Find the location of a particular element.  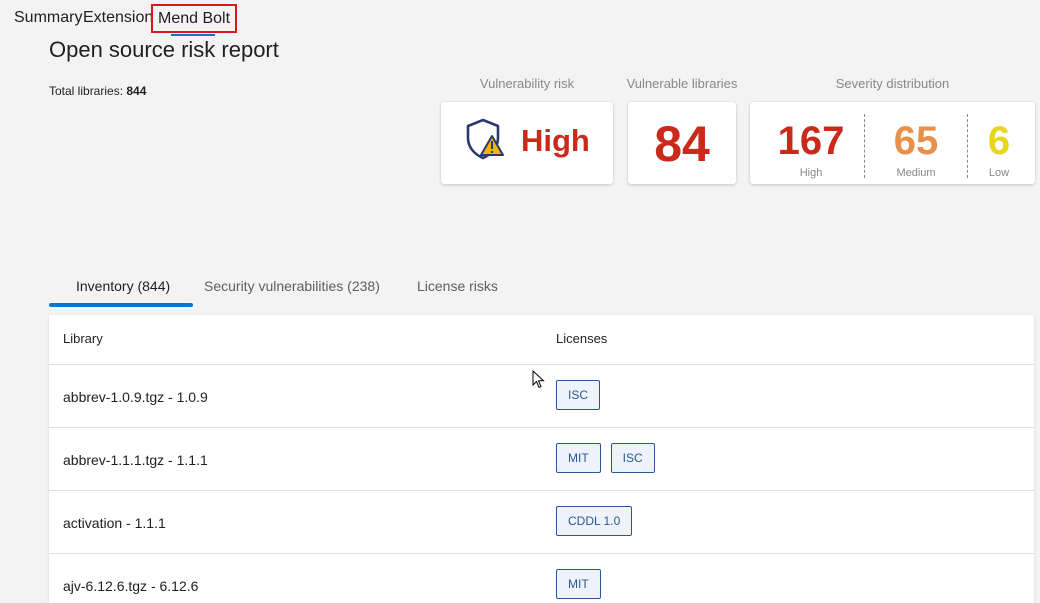

severity-medium-count: 65 is located at coordinates (916, 141).